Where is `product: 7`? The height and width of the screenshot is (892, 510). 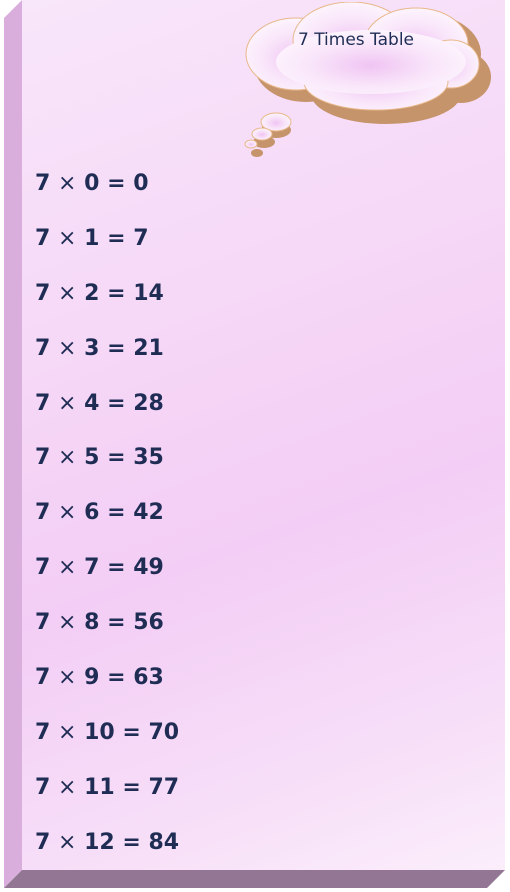
product: 7 is located at coordinates (141, 238).